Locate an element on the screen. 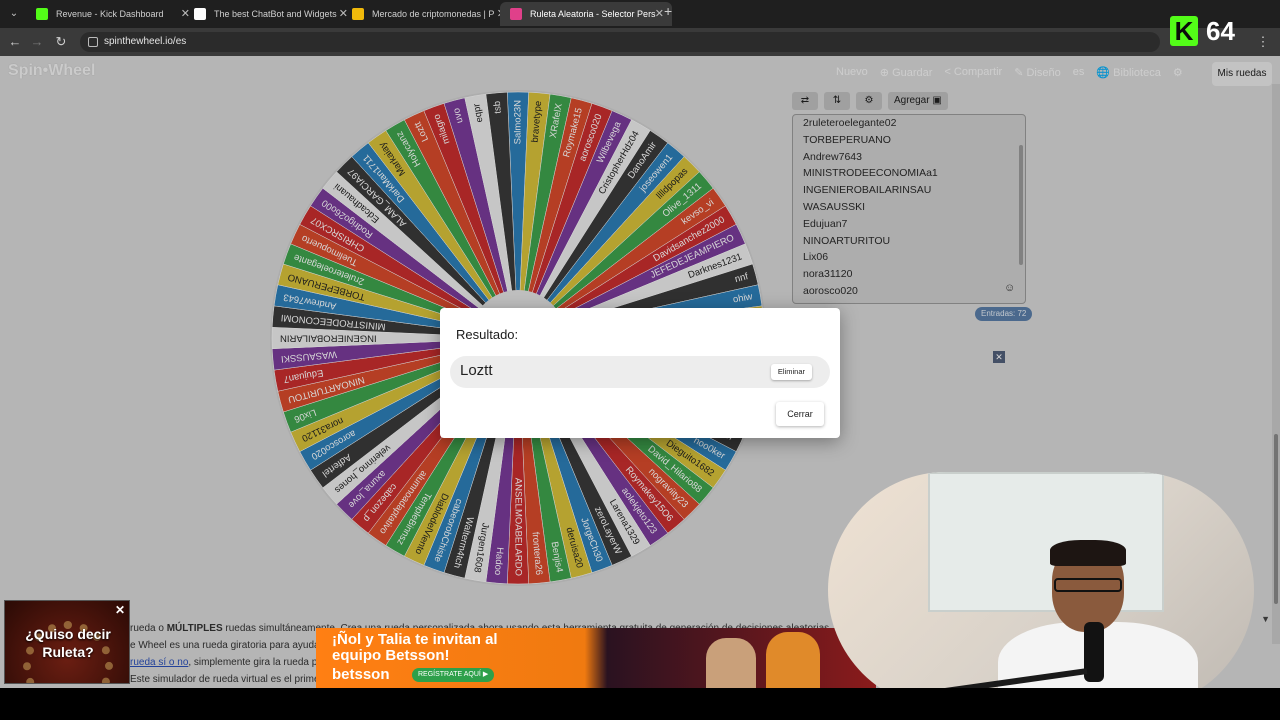 Image resolution: width=1280 pixels, height=720 pixels. browser-tab: The best ChatBot and Widgets ✕ is located at coordinates (270, 14).